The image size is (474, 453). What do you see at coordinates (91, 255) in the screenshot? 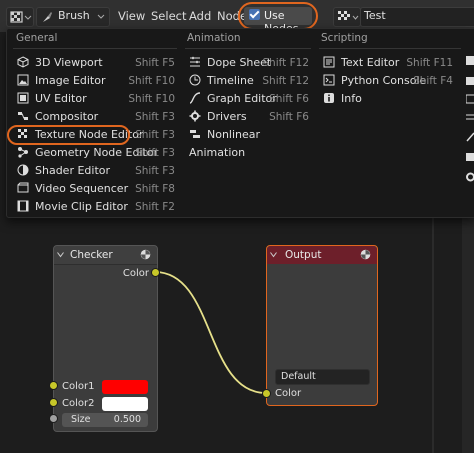
I see `checker-node-title: Checker` at bounding box center [91, 255].